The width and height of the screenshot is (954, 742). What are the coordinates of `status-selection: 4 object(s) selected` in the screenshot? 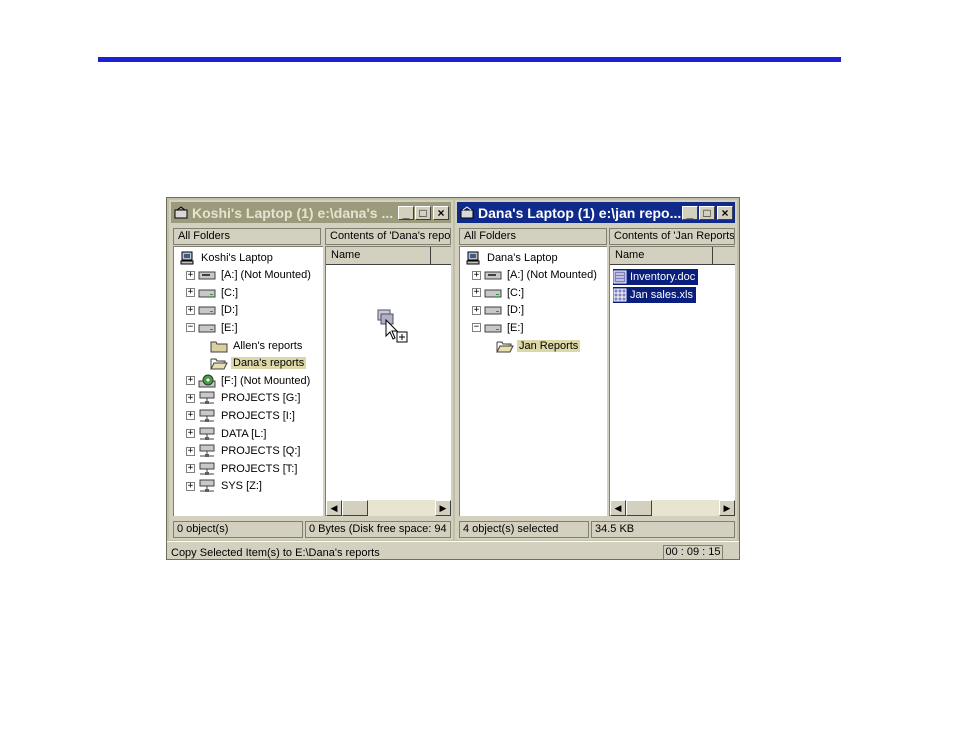 It's located at (524, 529).